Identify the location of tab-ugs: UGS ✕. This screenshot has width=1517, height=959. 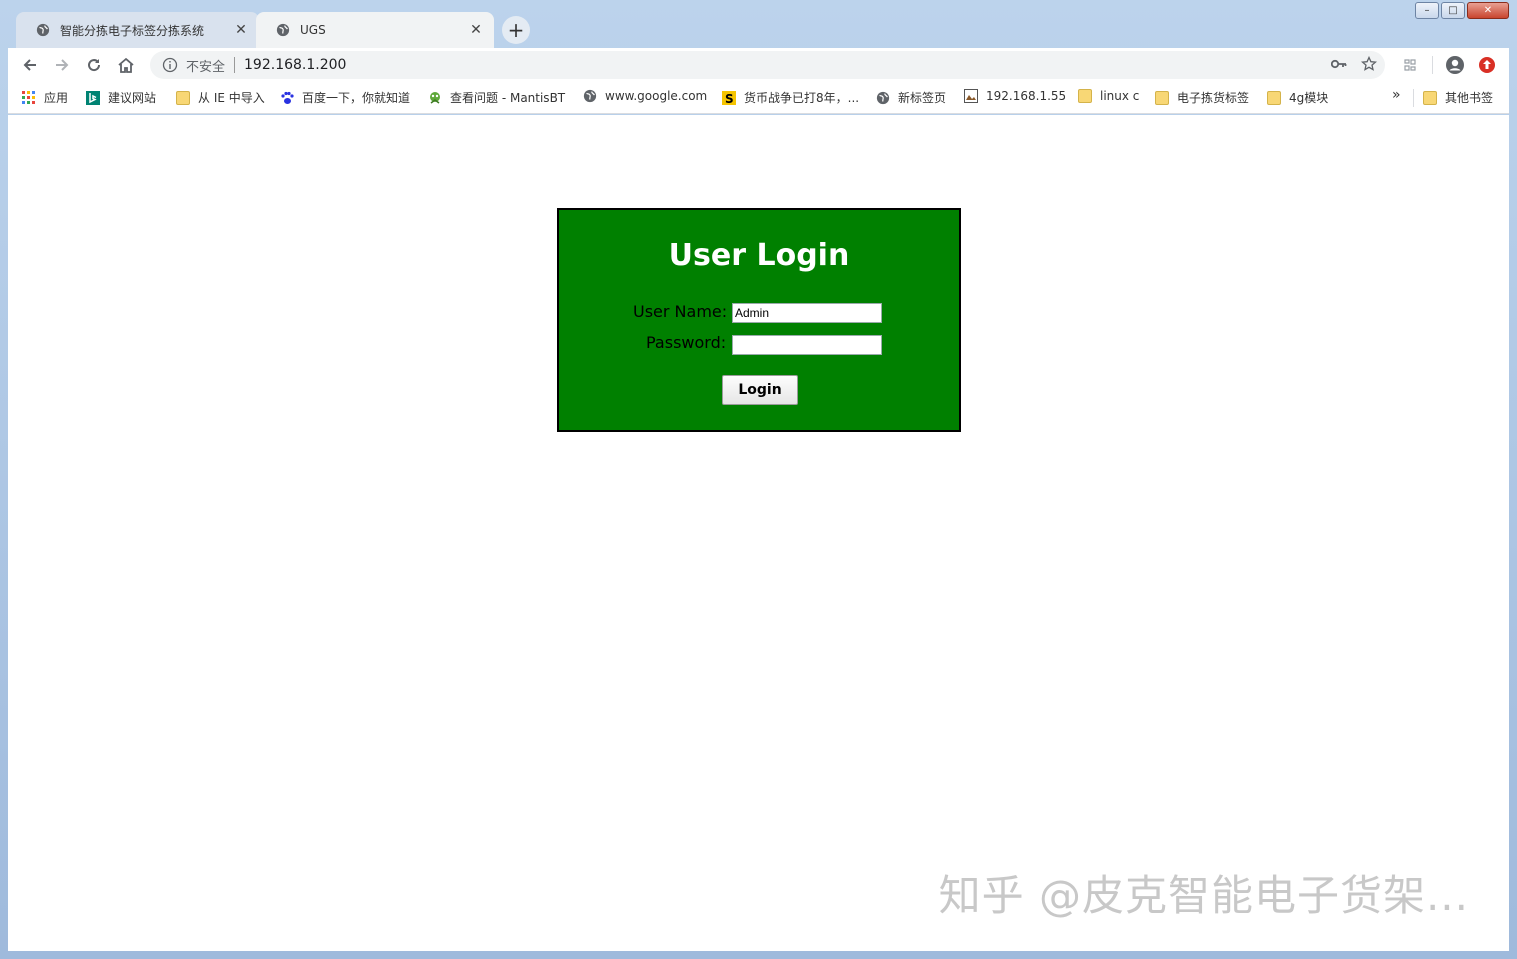
(375, 30).